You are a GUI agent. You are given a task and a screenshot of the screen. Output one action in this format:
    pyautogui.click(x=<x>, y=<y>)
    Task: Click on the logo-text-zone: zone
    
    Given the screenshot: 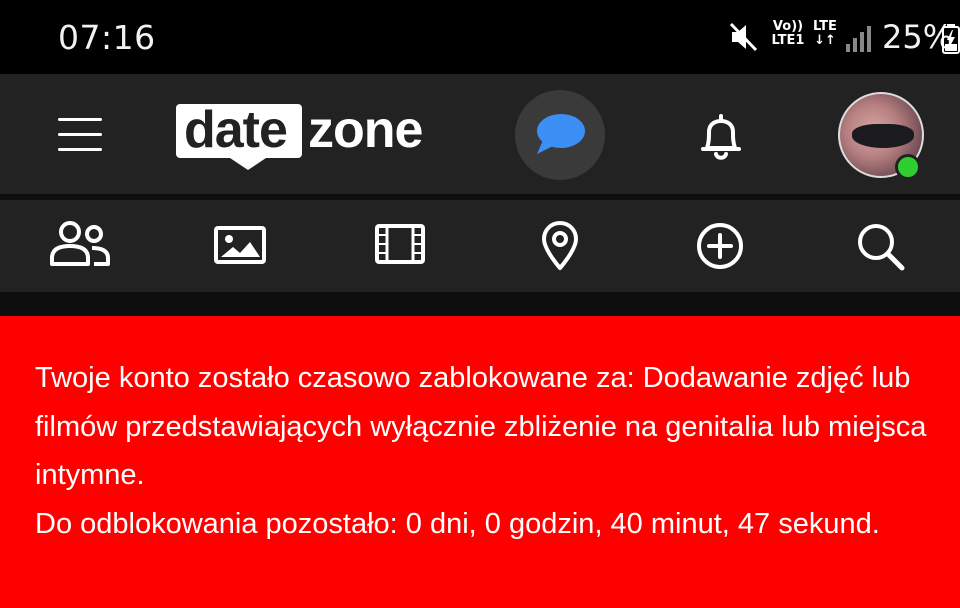 What is the action you would take?
    pyautogui.click(x=365, y=130)
    